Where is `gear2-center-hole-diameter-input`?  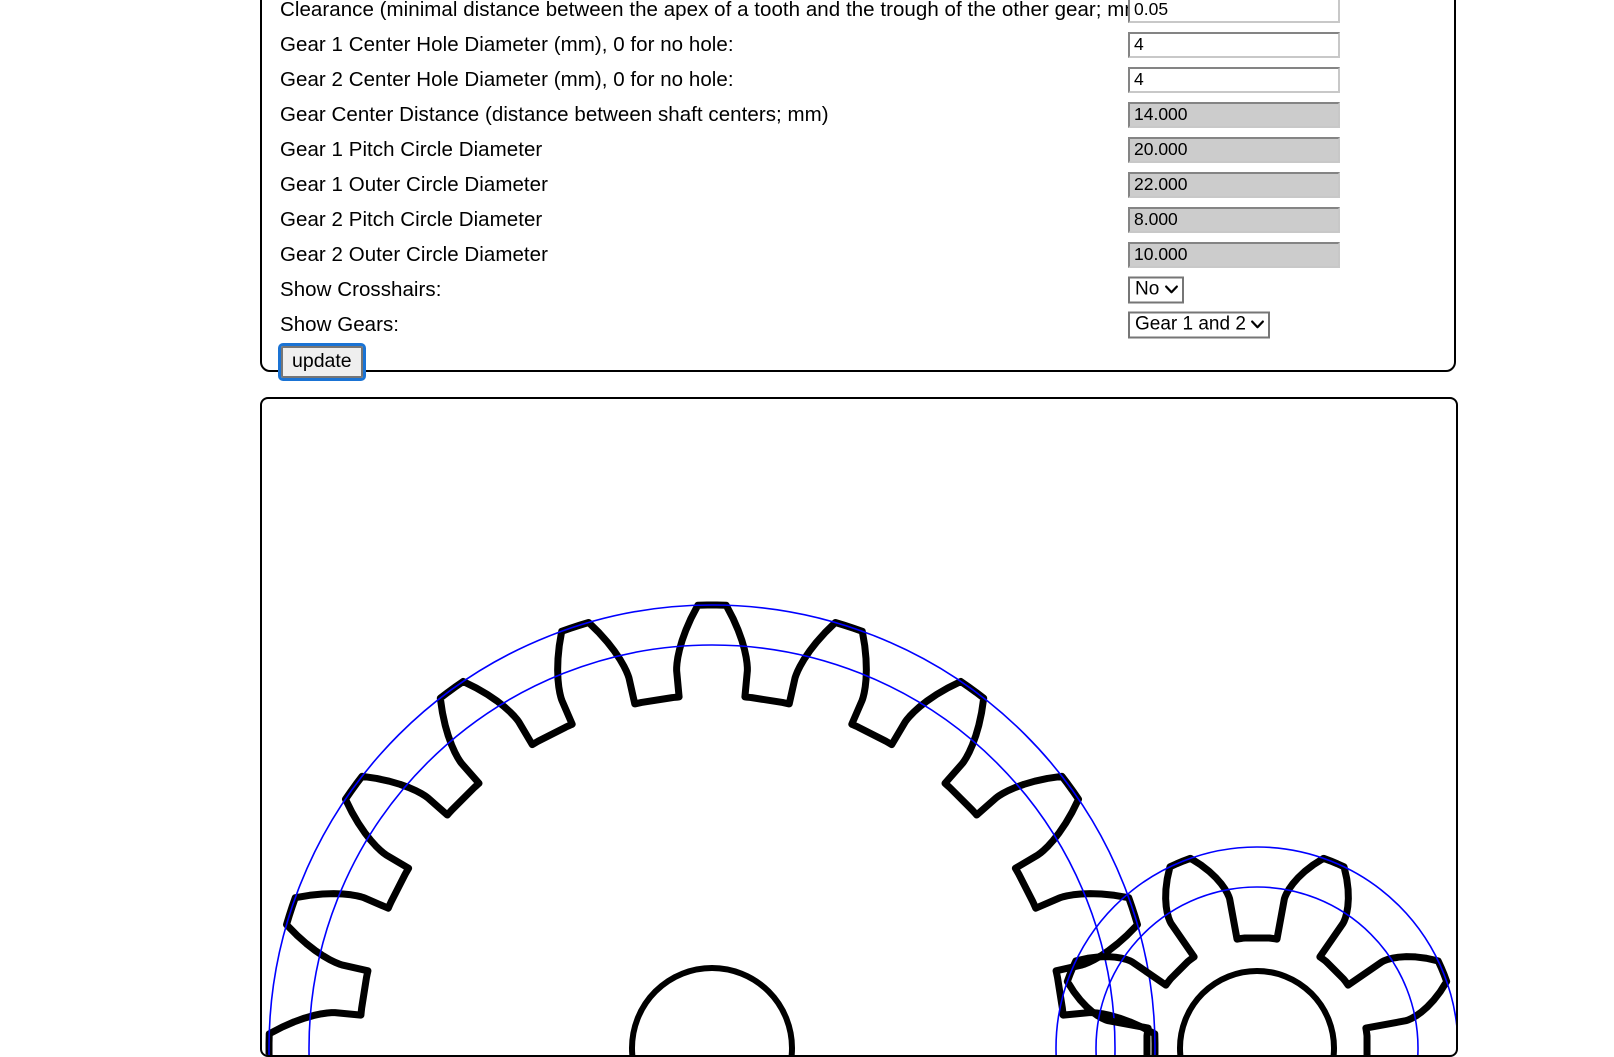 gear2-center-hole-diameter-input is located at coordinates (1234, 79).